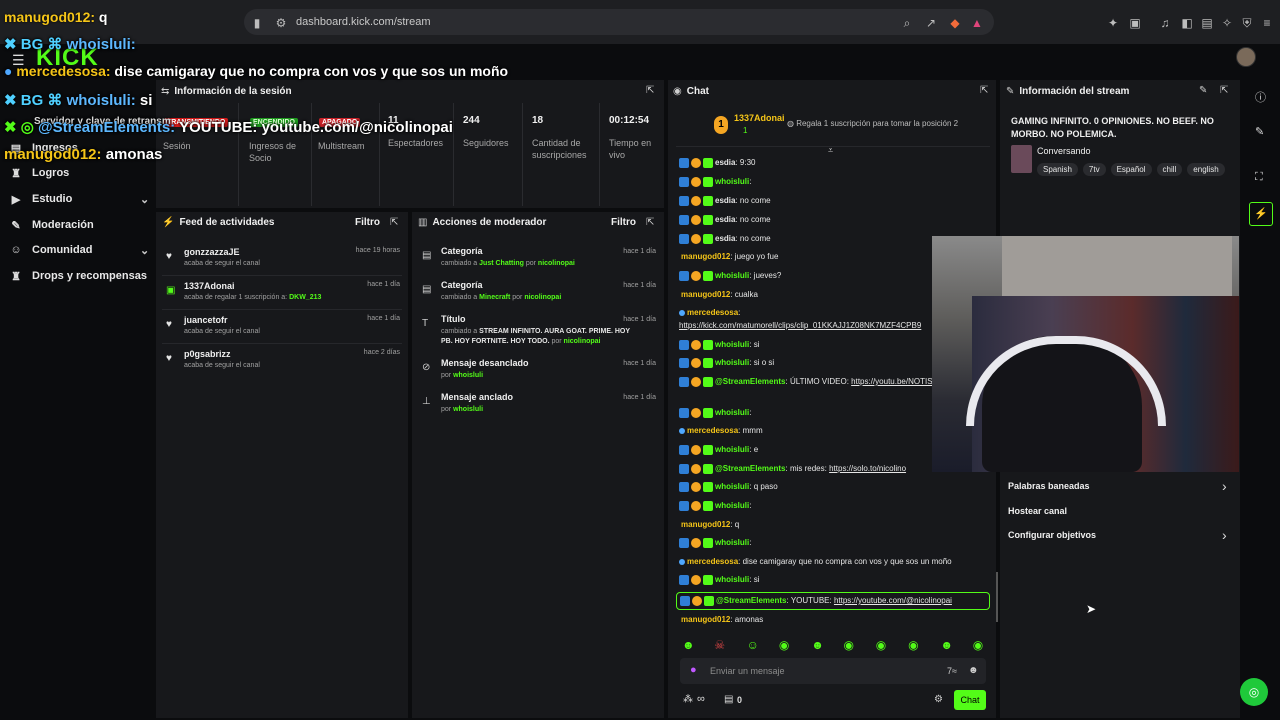 Image resolution: width=1280 pixels, height=720 pixels. What do you see at coordinates (1049, 486) in the screenshot?
I see `banned-words-link: Palabras baneadas` at bounding box center [1049, 486].